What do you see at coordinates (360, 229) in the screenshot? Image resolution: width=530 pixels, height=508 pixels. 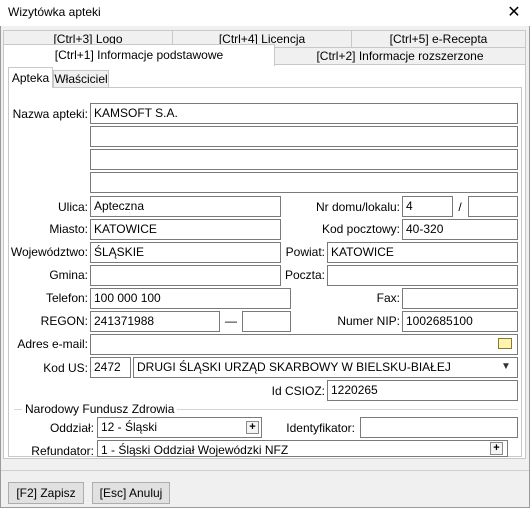 I see `kod-pocztowy-label: Kod pocztowy:` at bounding box center [360, 229].